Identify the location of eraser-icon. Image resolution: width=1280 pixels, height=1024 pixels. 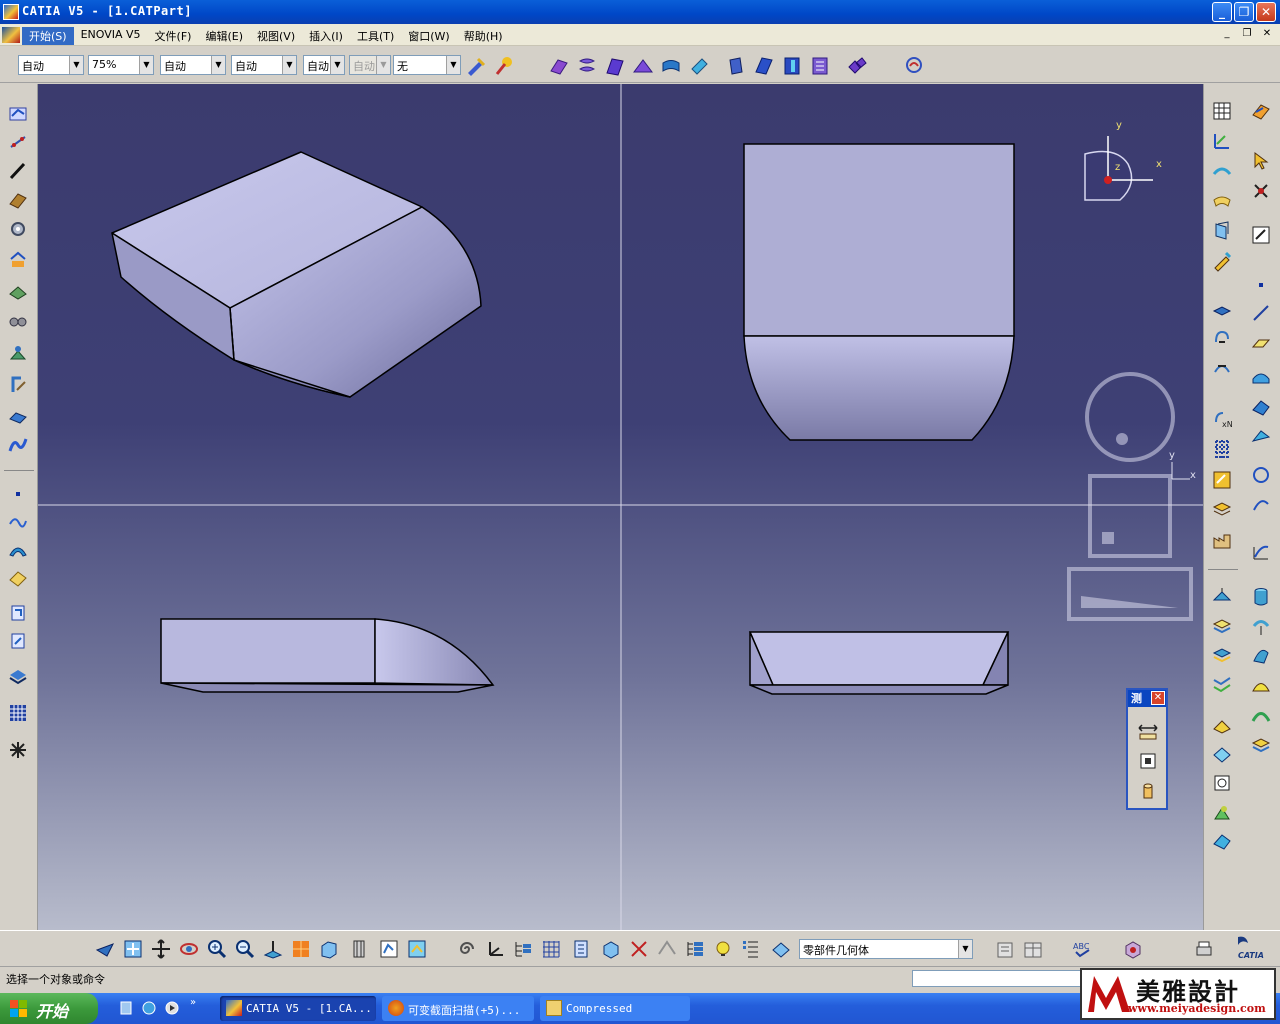
(18, 578).